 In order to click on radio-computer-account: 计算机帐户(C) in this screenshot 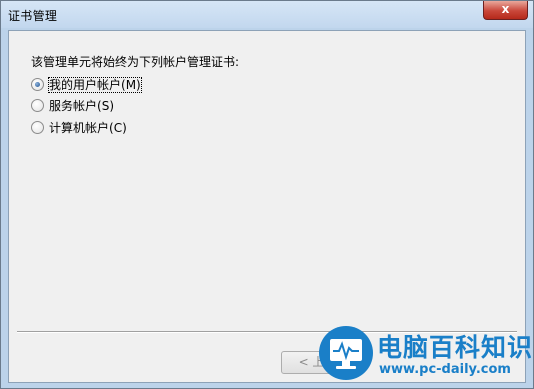, I will do `click(79, 127)`.